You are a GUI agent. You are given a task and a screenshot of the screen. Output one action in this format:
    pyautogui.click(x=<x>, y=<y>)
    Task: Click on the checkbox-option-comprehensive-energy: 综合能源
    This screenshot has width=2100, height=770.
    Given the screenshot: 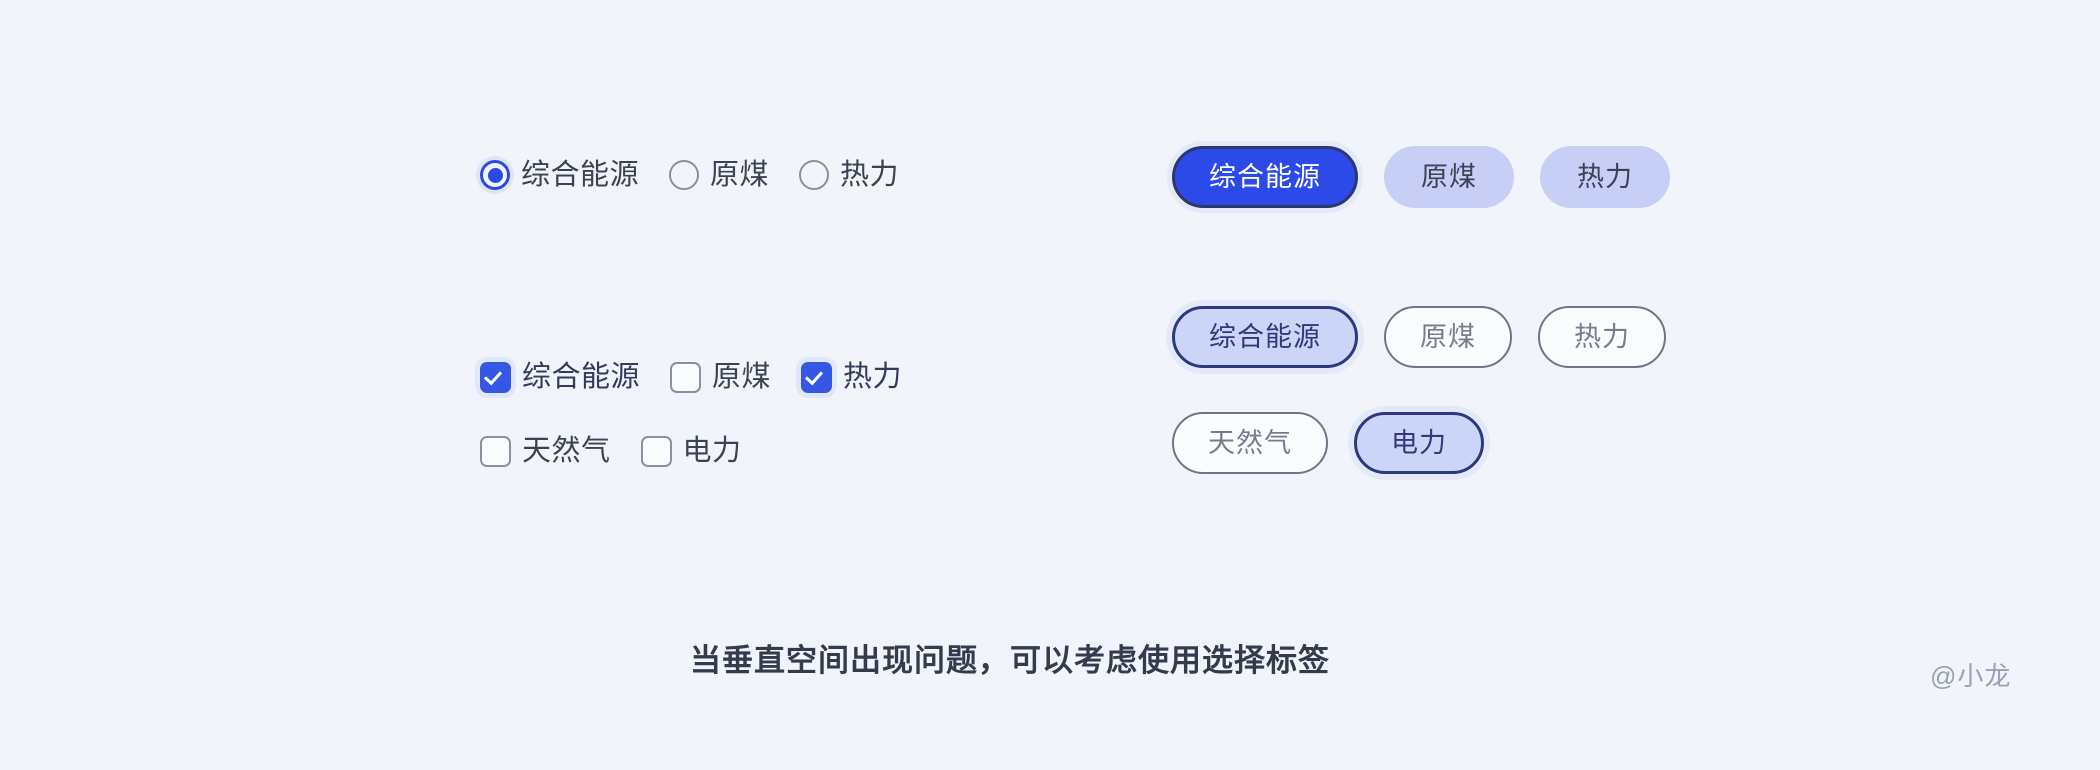 What is the action you would take?
    pyautogui.click(x=560, y=377)
    